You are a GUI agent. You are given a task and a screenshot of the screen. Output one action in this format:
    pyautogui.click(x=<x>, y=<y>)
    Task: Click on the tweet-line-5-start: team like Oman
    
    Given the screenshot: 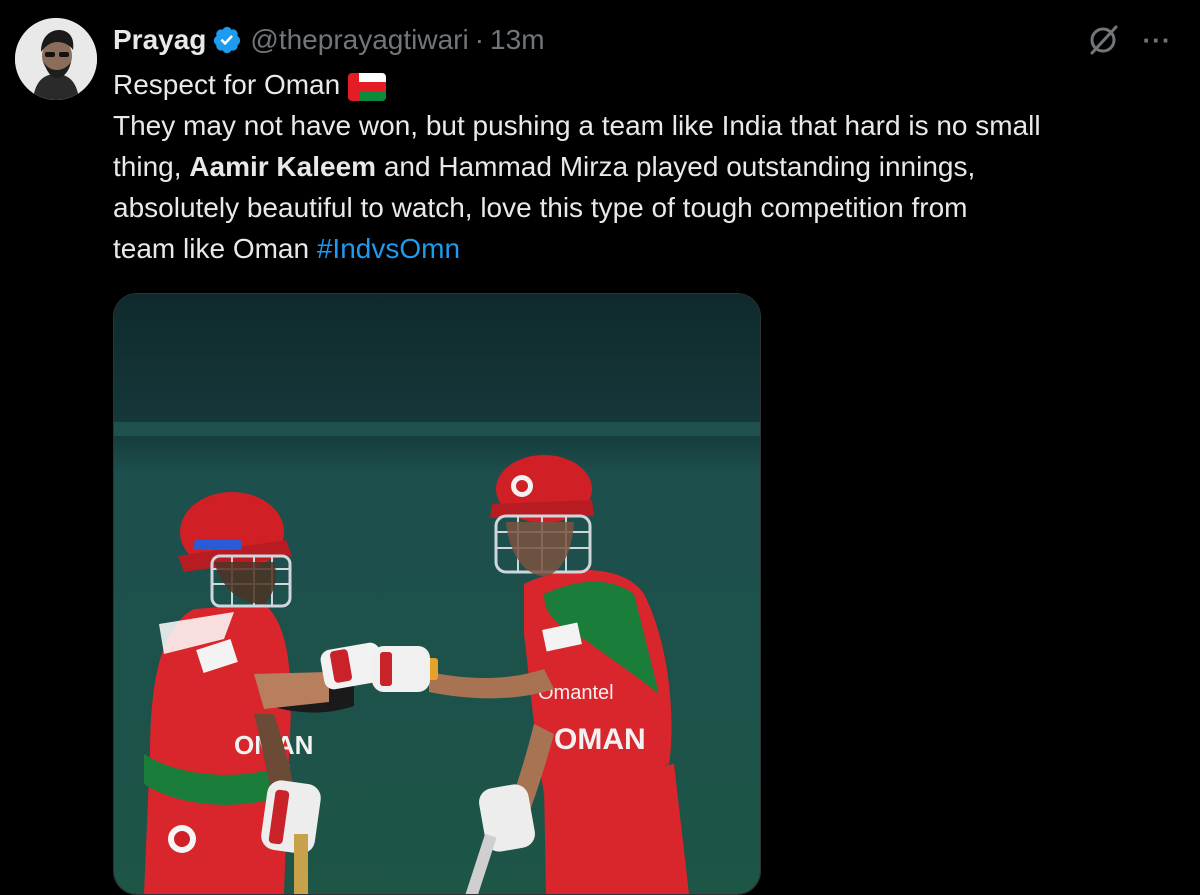 What is the action you would take?
    pyautogui.click(x=215, y=248)
    